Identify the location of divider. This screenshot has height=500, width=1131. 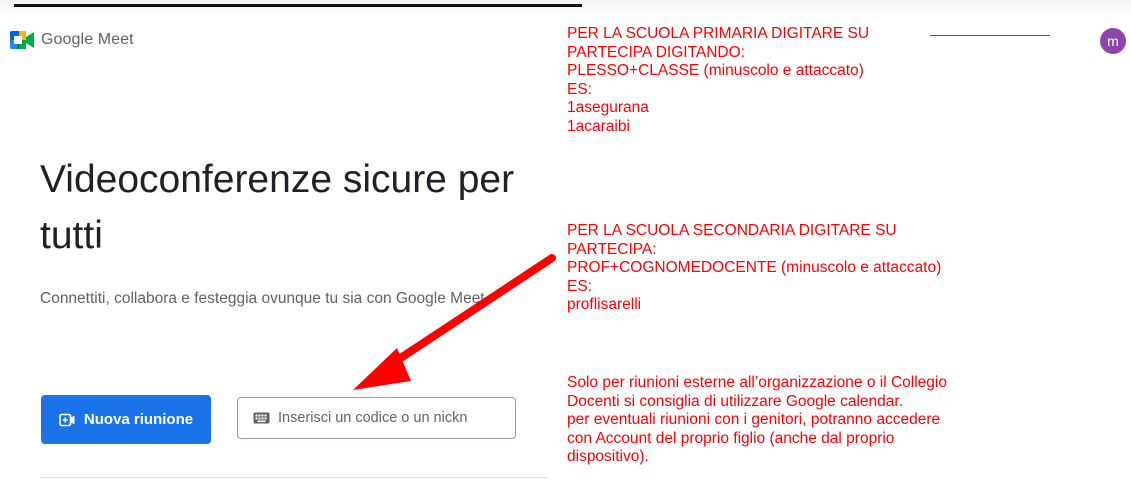
(294, 477).